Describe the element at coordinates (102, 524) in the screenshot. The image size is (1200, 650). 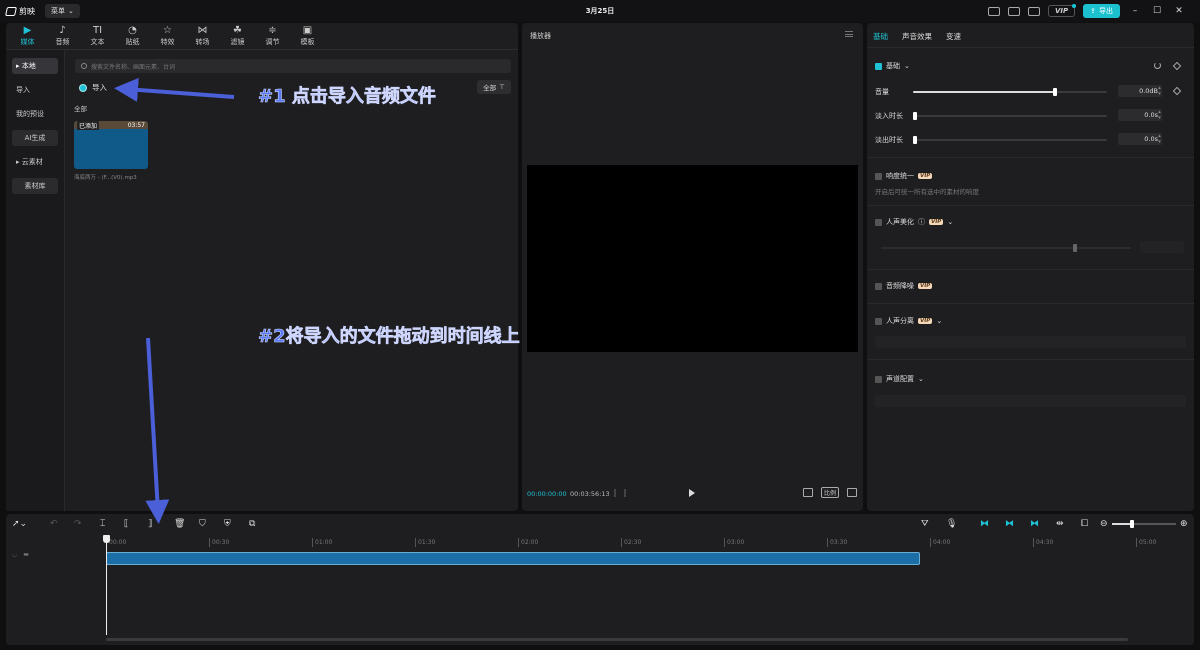
I see `split-icon: ⌶` at that location.